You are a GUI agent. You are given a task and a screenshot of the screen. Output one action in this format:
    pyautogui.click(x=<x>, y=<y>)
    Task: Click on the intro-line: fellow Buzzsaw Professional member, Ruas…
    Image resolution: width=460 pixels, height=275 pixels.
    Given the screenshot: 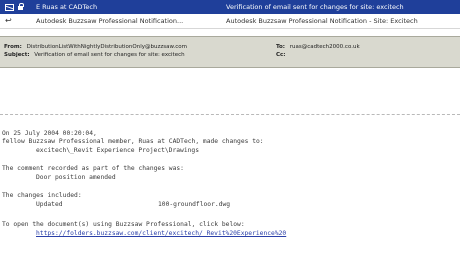 What is the action you would take?
    pyautogui.click(x=133, y=141)
    